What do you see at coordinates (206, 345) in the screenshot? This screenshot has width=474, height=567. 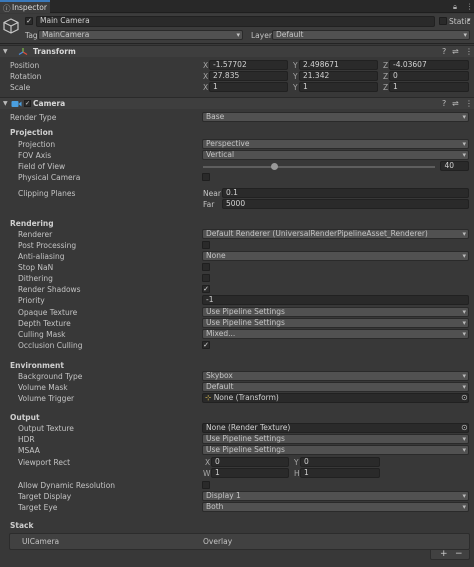 I see `occlusion-culling-checkbox: ✓` at bounding box center [206, 345].